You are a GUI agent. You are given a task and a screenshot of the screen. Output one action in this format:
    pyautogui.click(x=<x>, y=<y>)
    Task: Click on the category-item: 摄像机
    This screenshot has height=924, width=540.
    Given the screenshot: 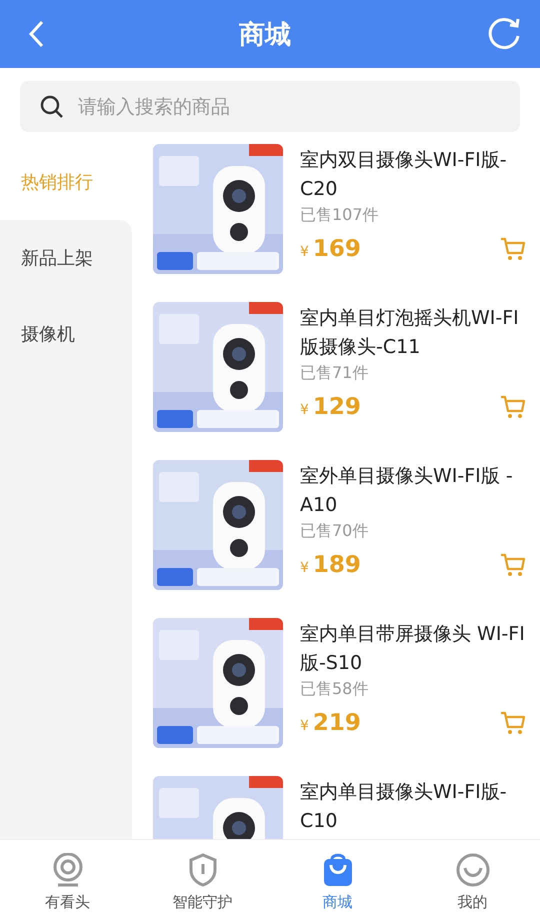 What is the action you would take?
    pyautogui.click(x=66, y=334)
    